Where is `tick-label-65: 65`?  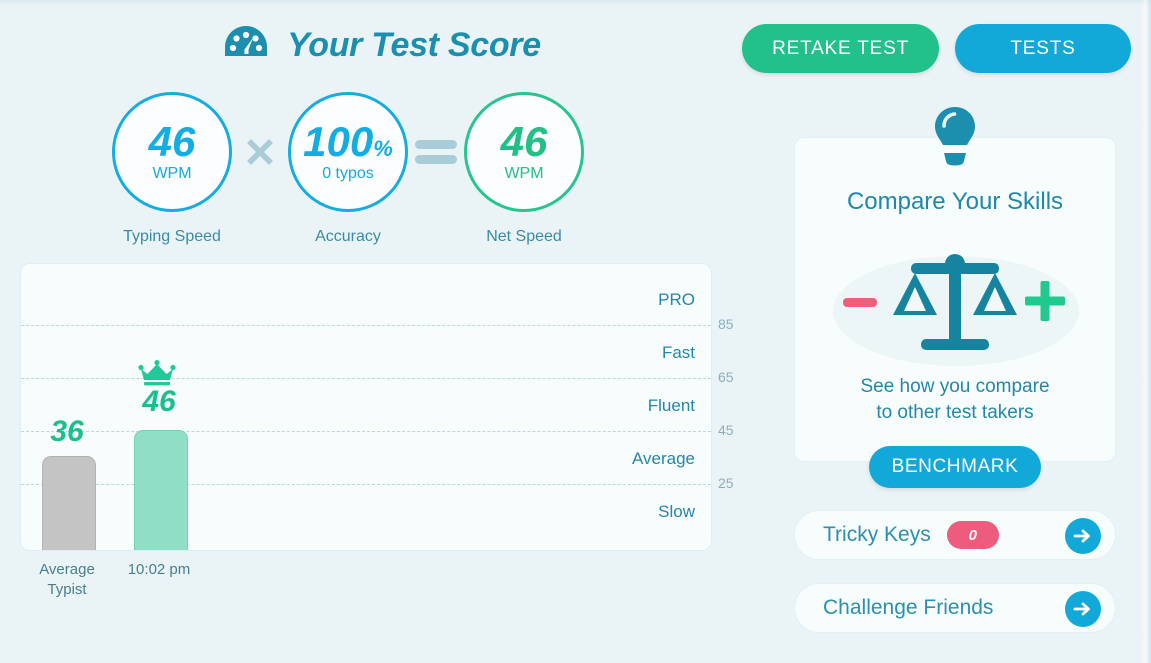
tick-label-65: 65 is located at coordinates (726, 377).